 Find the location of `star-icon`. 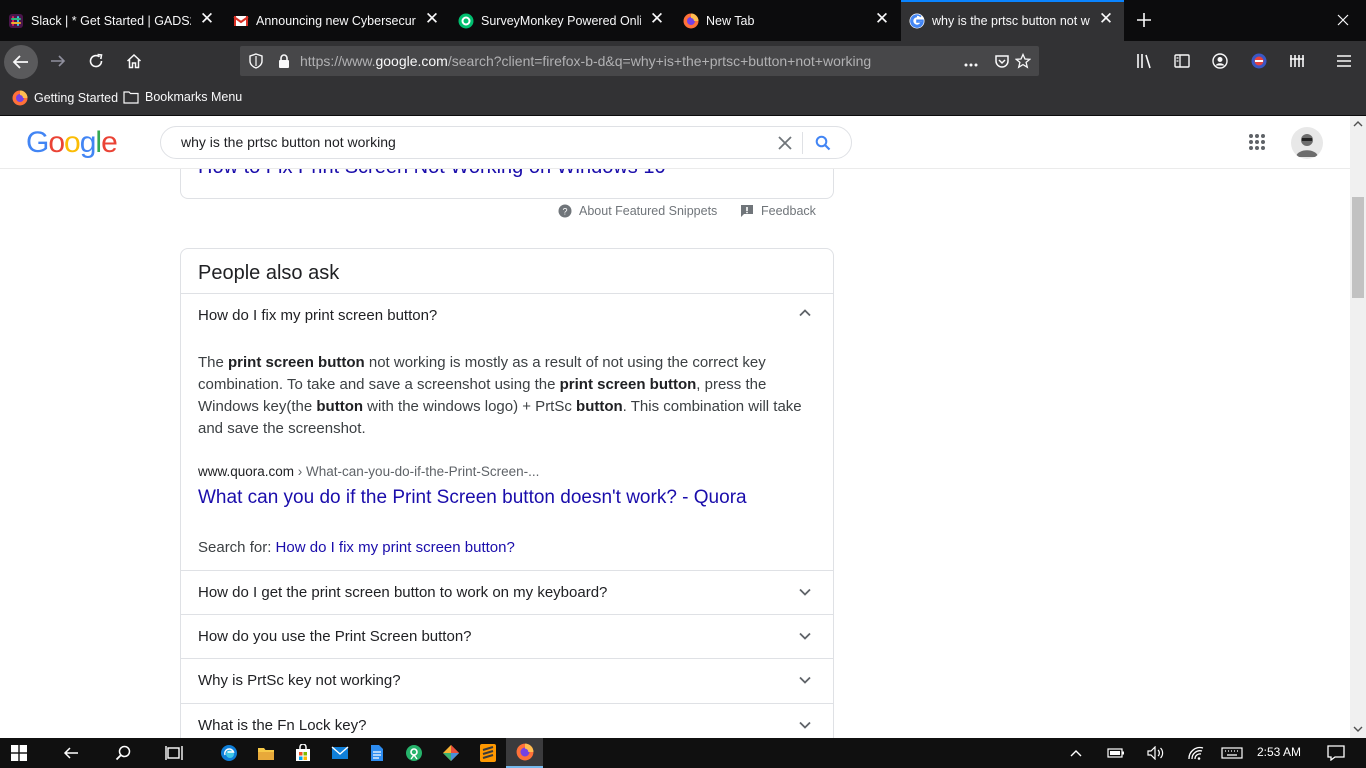

star-icon is located at coordinates (1023, 61).